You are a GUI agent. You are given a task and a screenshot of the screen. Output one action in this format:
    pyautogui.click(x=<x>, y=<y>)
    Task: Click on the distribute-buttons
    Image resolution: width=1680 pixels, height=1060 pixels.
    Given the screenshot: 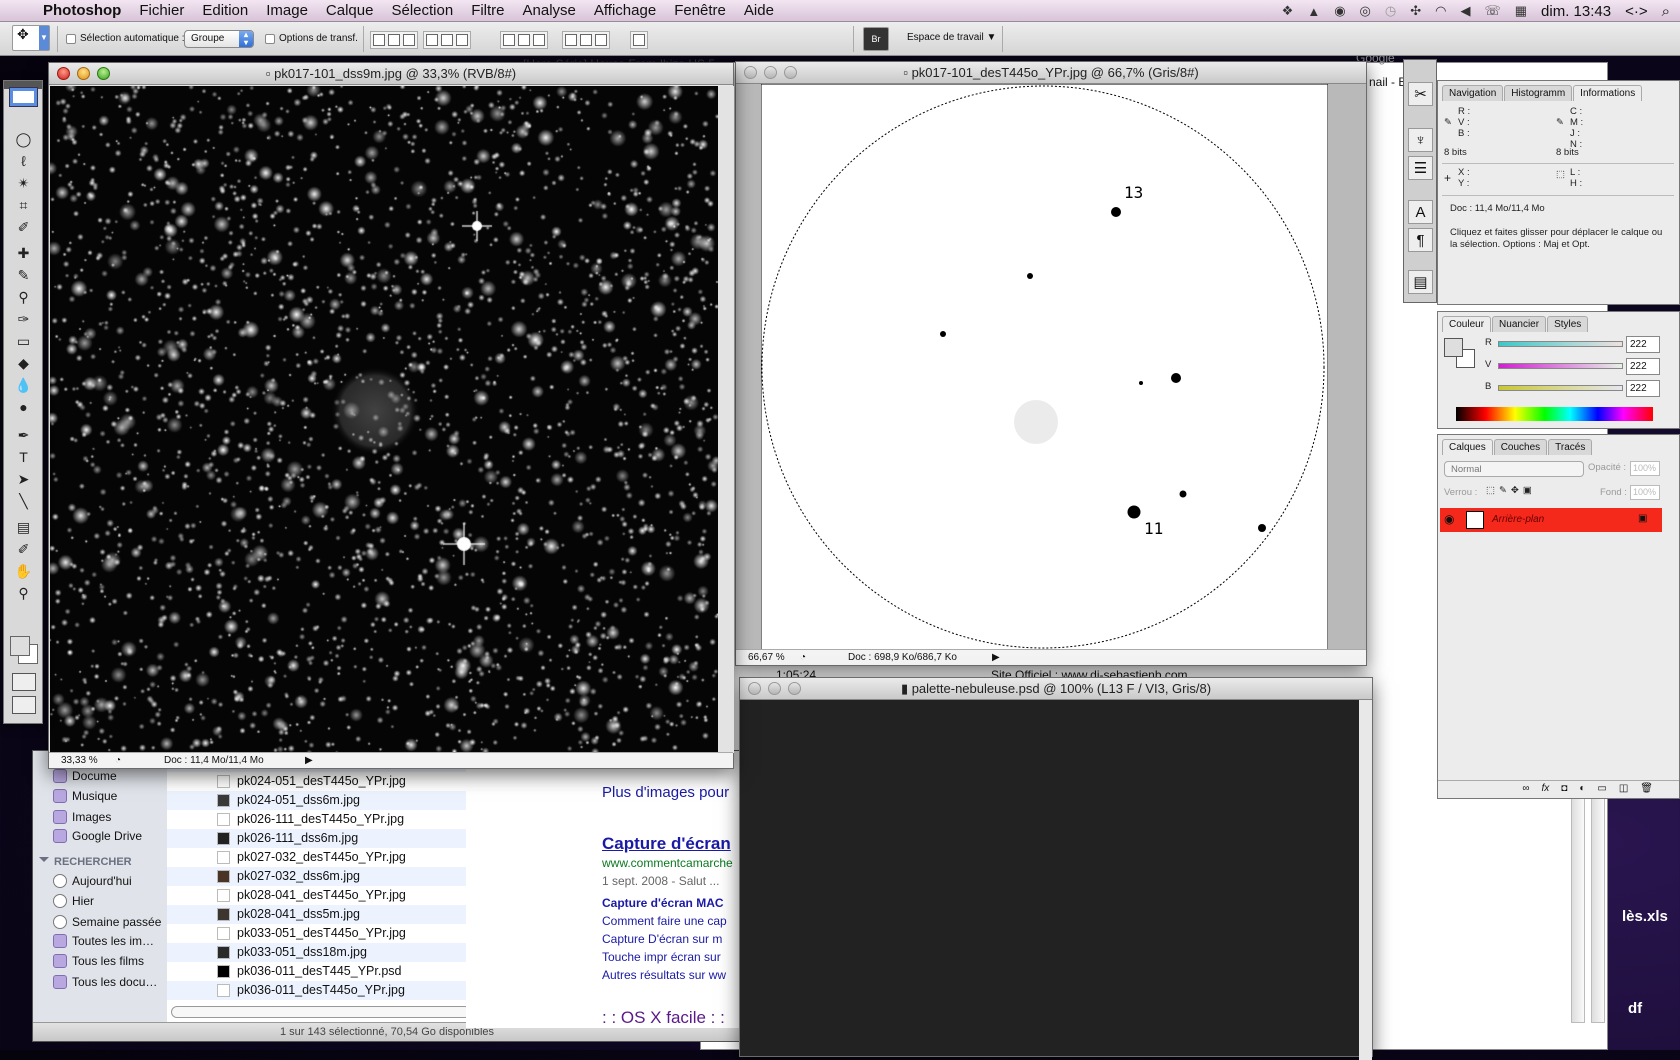 What is the action you would take?
    pyautogui.click(x=524, y=40)
    